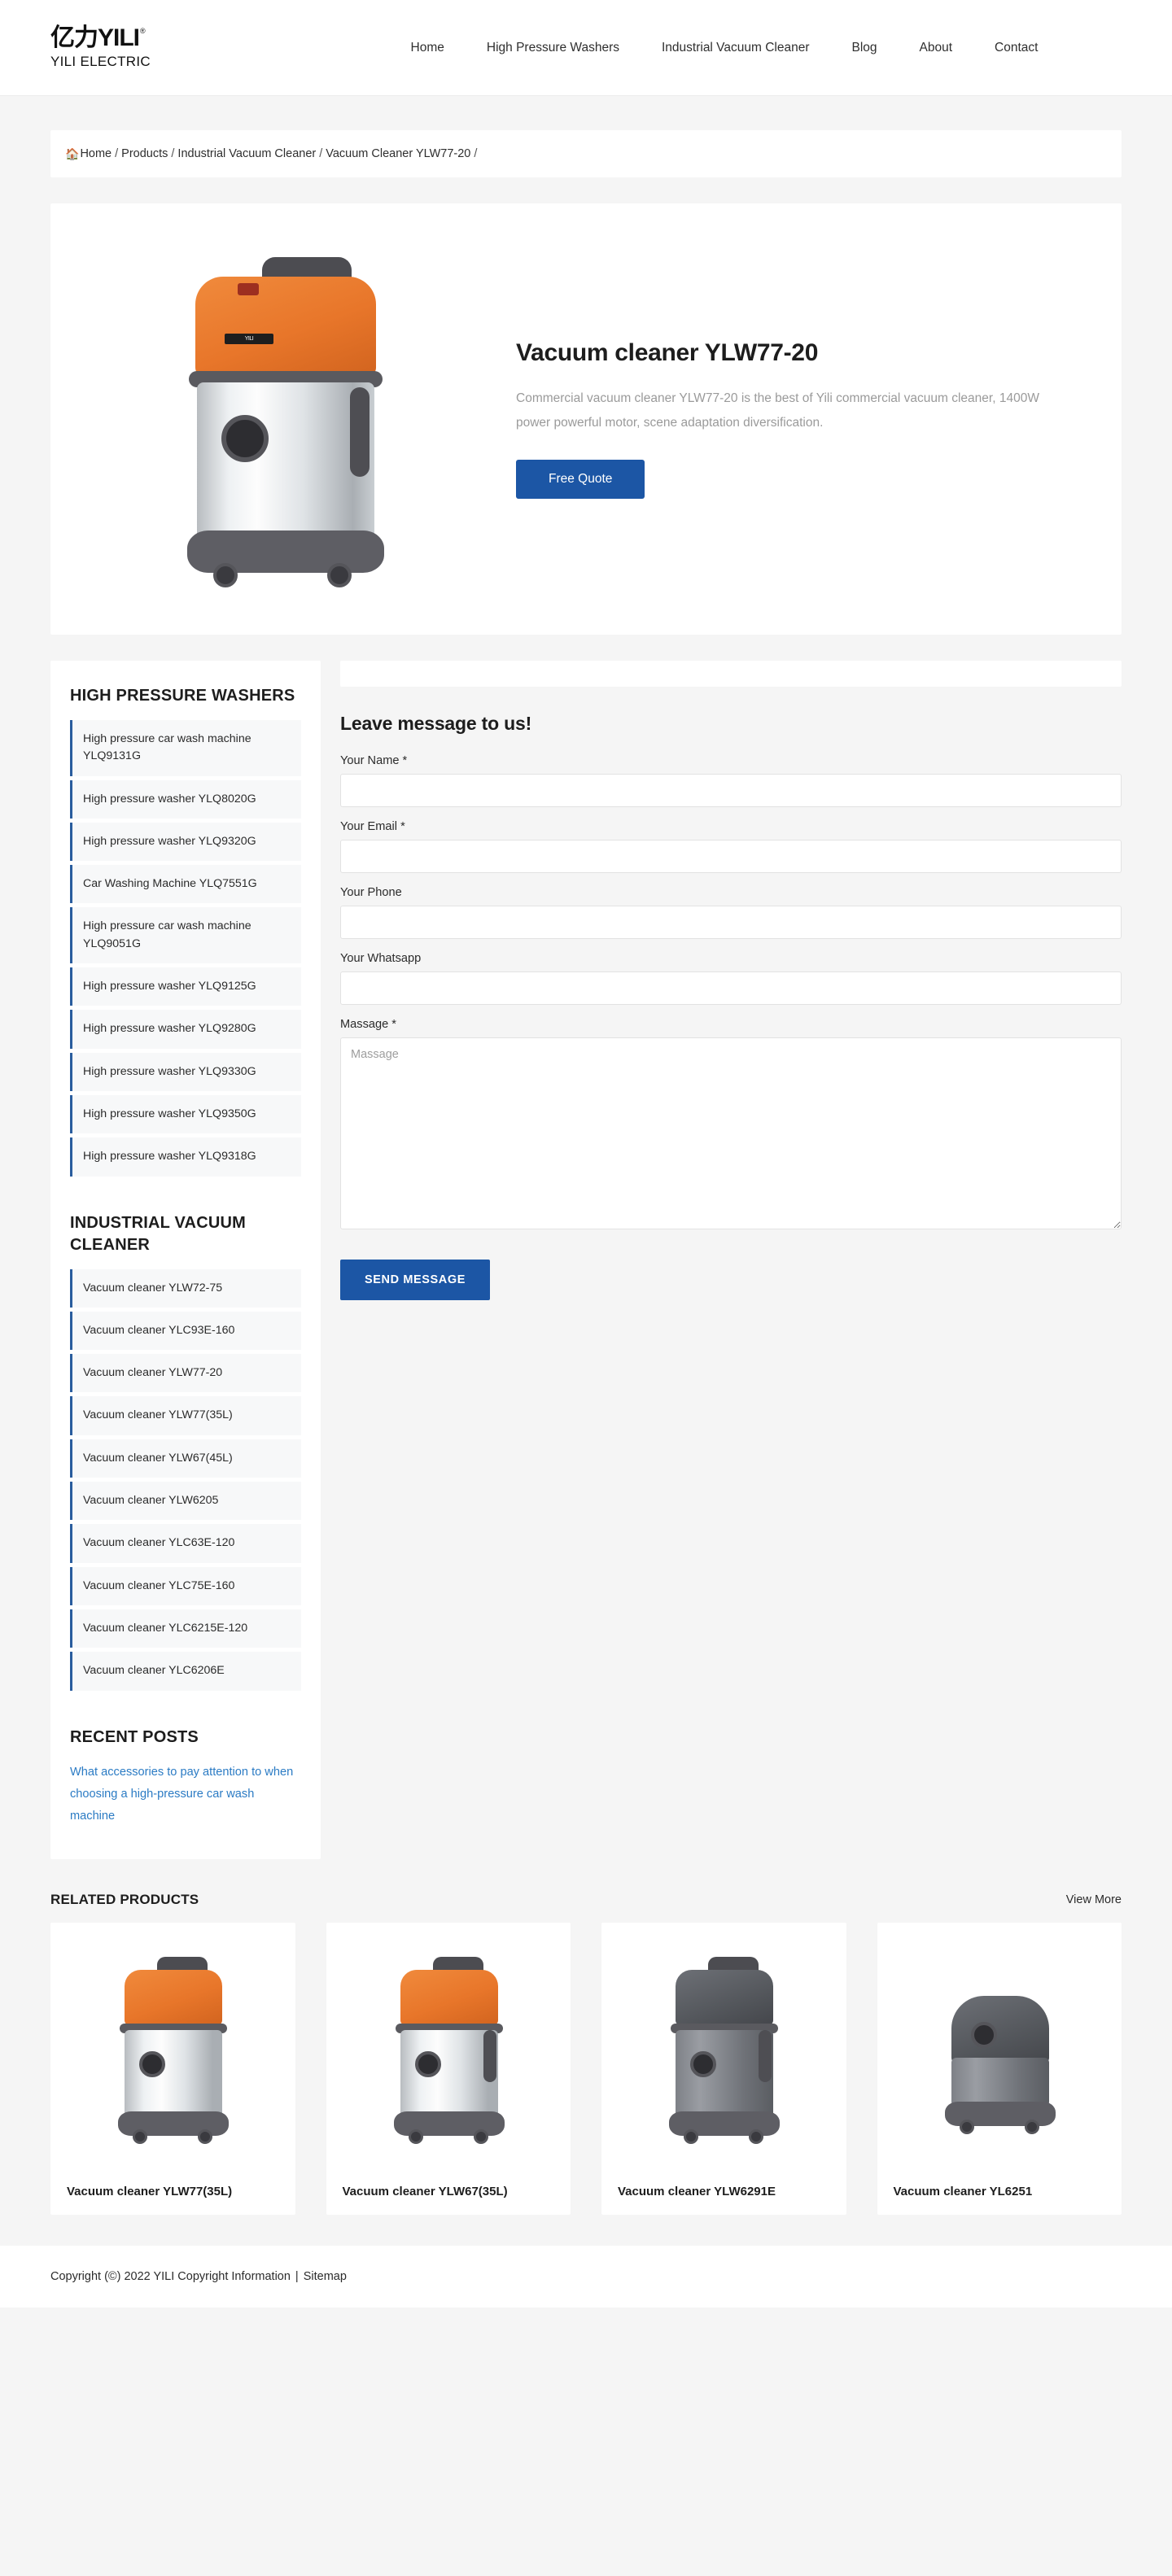 The image size is (1172, 2576). What do you see at coordinates (398, 153) in the screenshot?
I see `breadcrumb-item-current: Vacuum Cleaner YLW77-20` at bounding box center [398, 153].